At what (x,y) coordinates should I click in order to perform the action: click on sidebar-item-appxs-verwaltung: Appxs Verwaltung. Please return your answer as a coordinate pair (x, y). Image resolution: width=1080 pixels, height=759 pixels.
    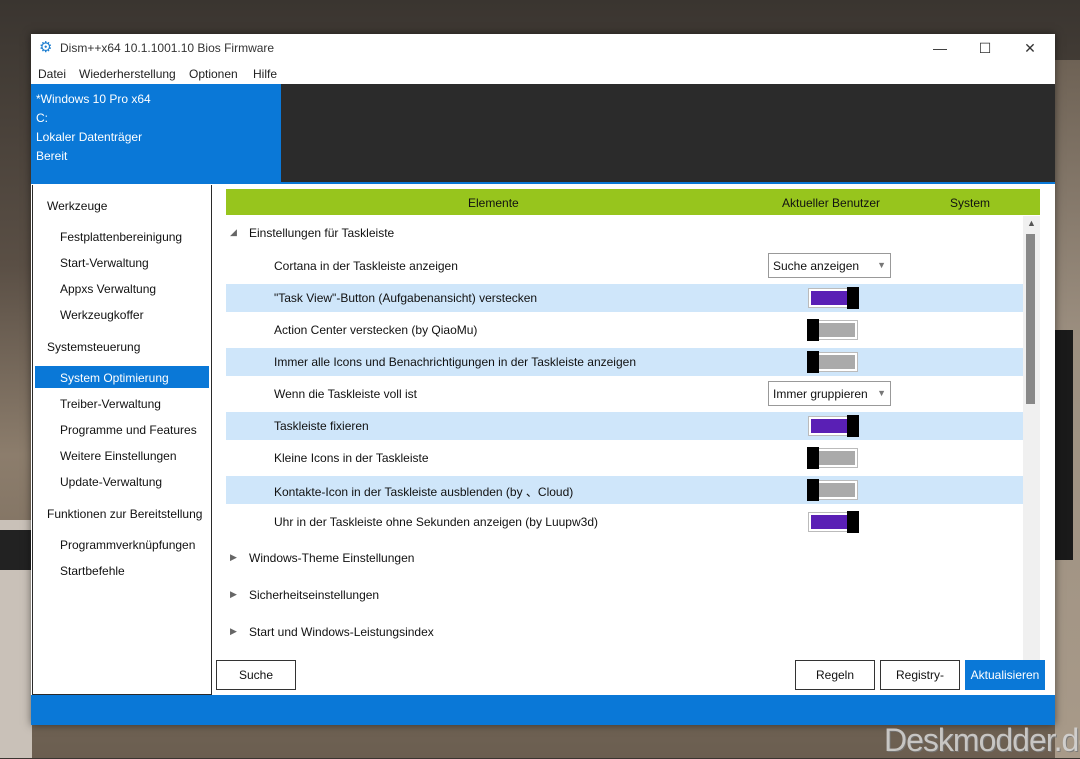
    Looking at the image, I should click on (108, 289).